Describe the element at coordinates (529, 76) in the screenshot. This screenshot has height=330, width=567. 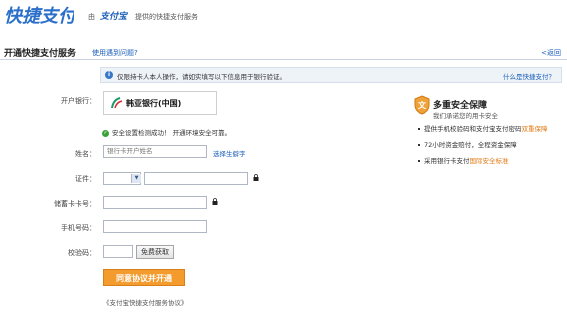
I see `what-is-kuaijie-link: 什么是快捷支付？` at that location.